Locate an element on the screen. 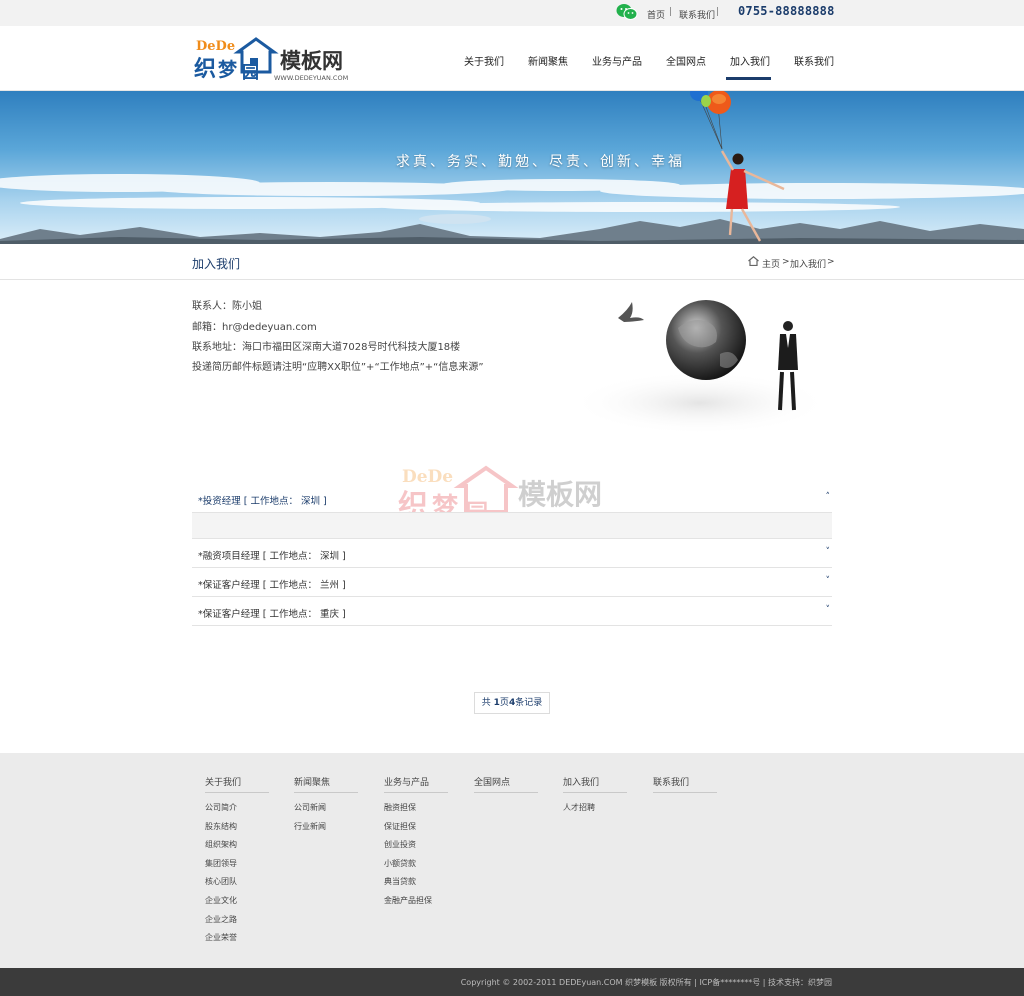 The image size is (1024, 996). footer-heading: 加入我们 is located at coordinates (595, 784).